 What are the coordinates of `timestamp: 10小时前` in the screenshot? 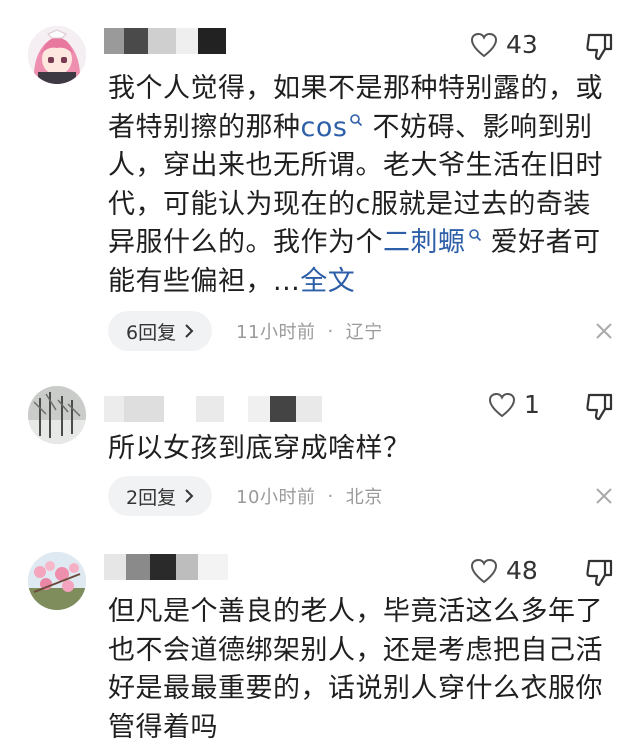 It's located at (276, 497).